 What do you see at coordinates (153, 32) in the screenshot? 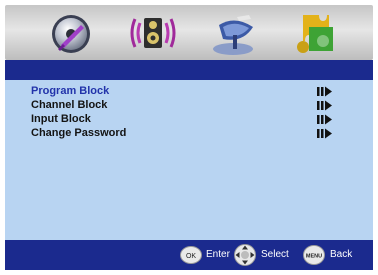
I see `audio-speaker-icon` at bounding box center [153, 32].